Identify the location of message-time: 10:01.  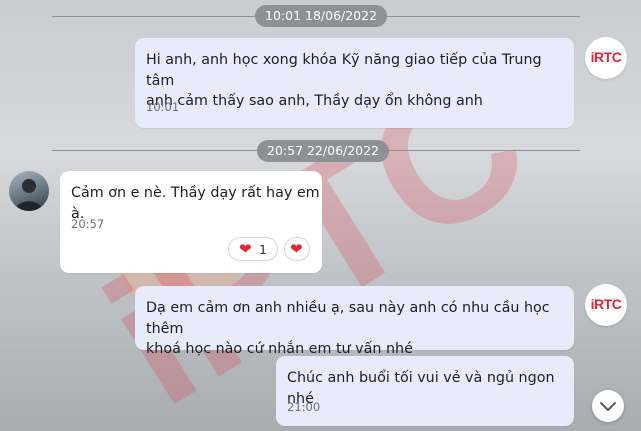
(163, 107).